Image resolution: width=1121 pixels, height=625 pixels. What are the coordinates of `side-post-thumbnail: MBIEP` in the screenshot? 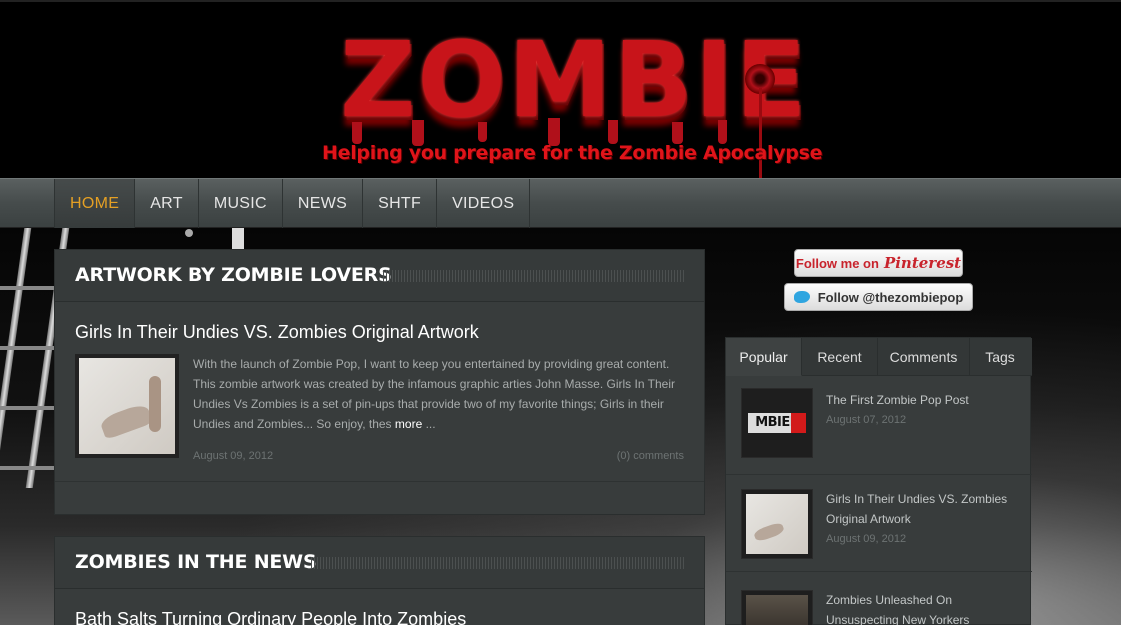 It's located at (777, 423).